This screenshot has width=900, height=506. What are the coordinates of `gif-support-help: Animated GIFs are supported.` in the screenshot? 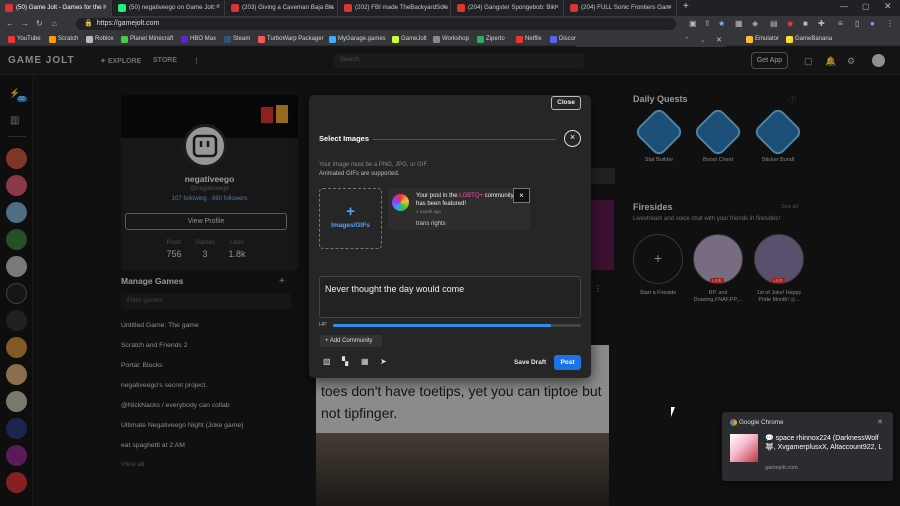 It's located at (359, 174).